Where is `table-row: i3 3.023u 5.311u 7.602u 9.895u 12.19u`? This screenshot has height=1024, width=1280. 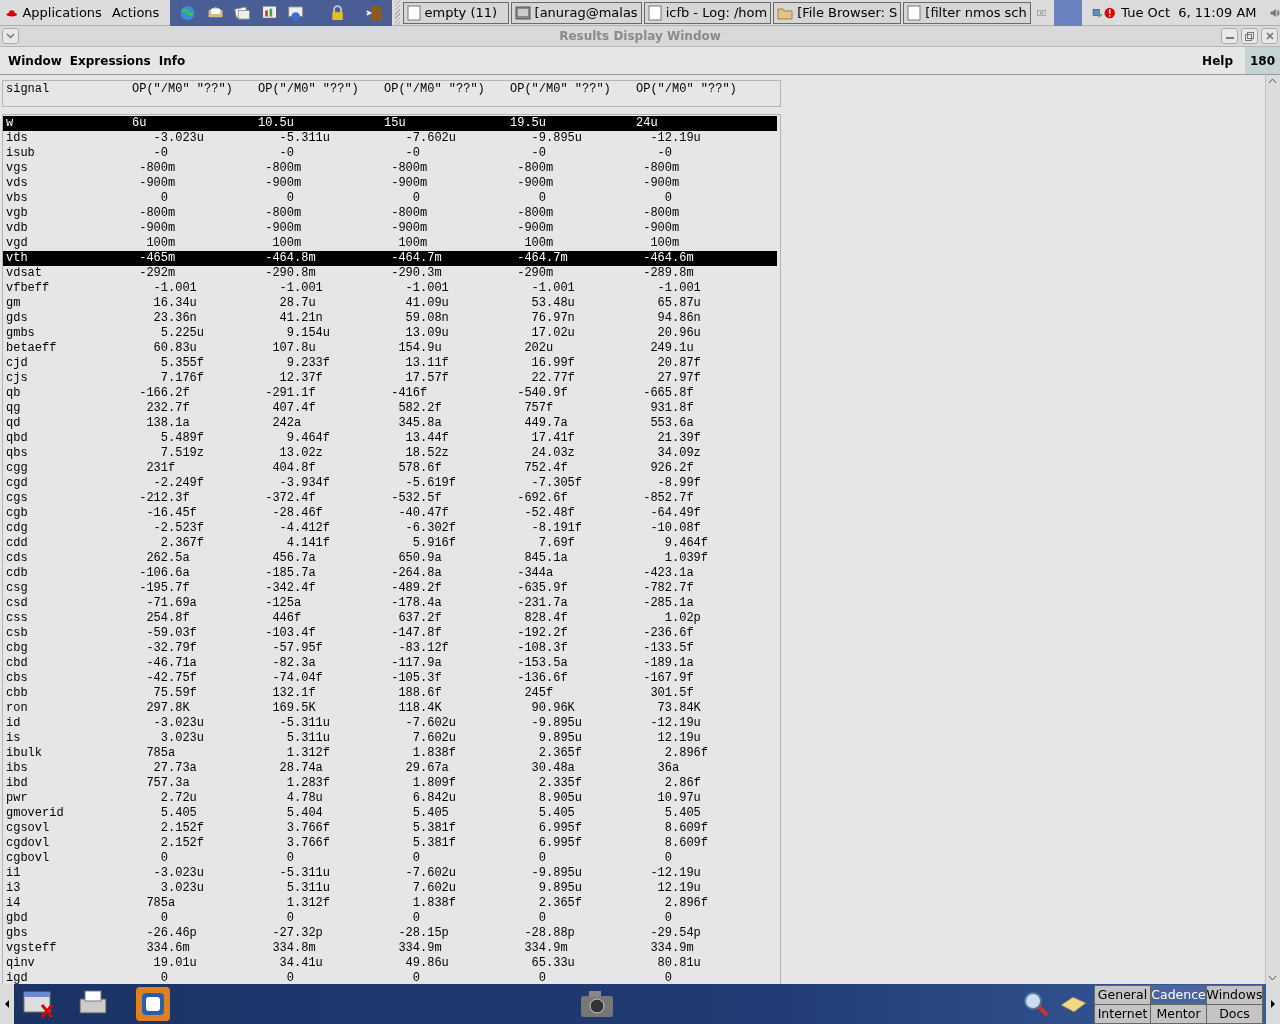
table-row: i3 3.023u 5.311u 7.602u 9.895u 12.19u is located at coordinates (390, 888).